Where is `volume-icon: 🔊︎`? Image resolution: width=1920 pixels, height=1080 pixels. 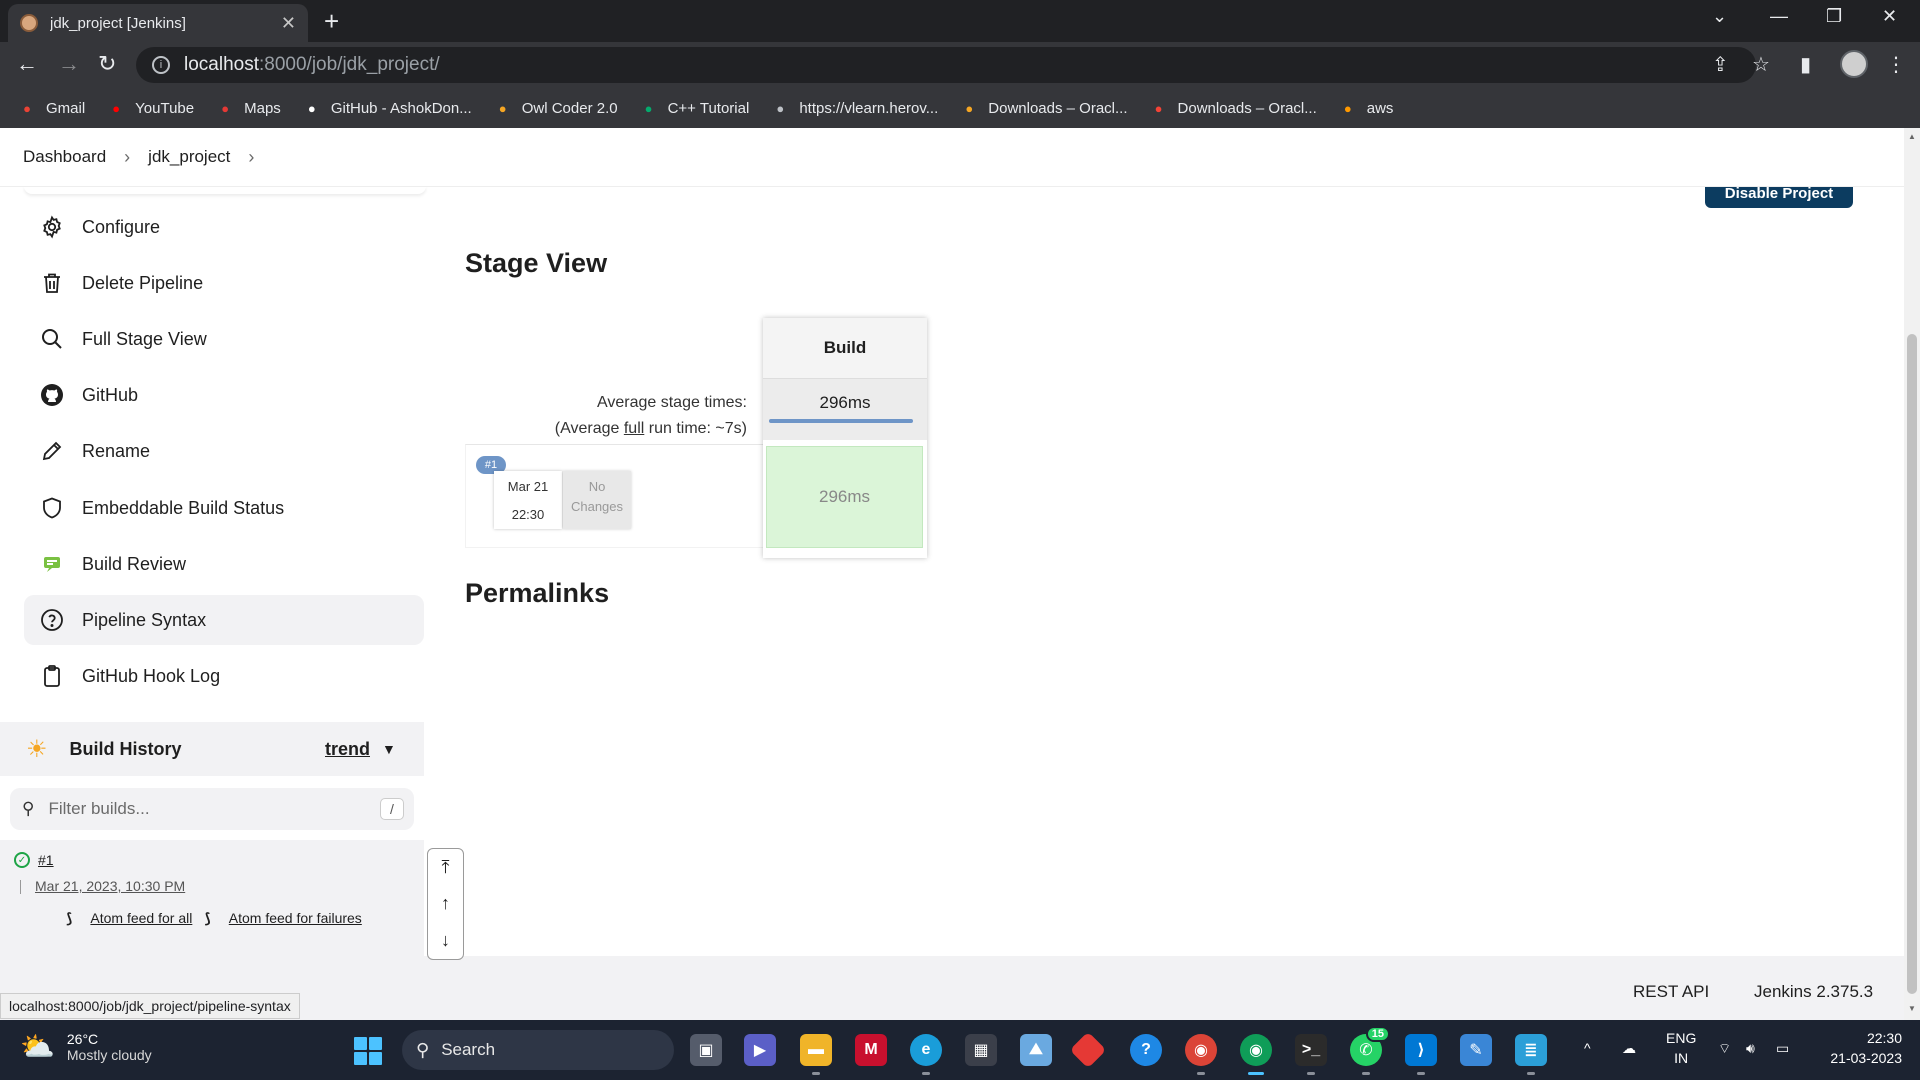
volume-icon: 🔊︎ is located at coordinates (1750, 1048).